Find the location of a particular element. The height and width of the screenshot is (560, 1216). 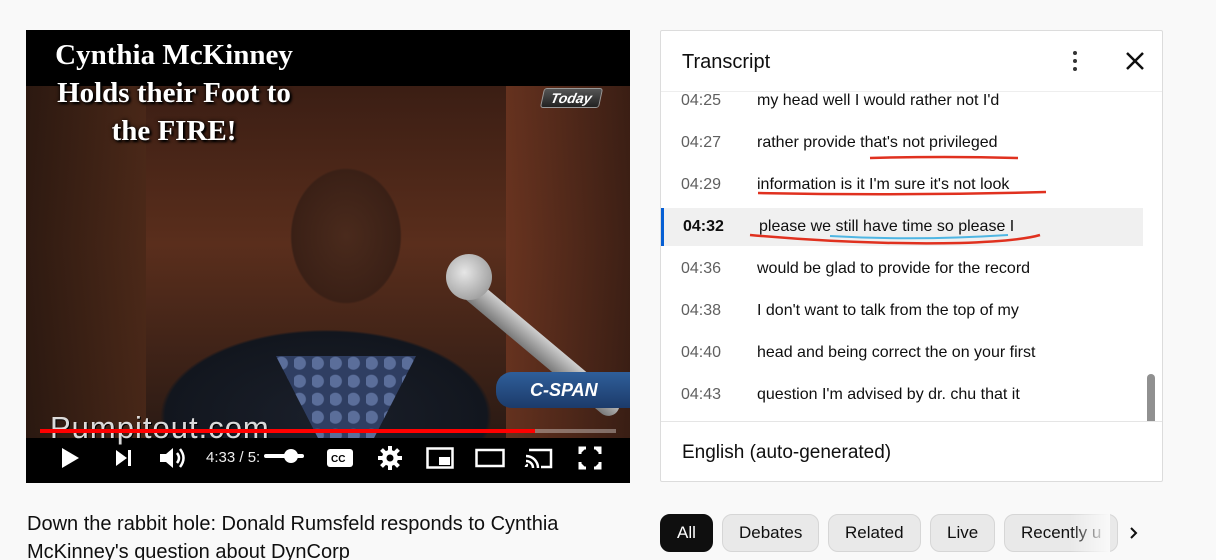

miniplayer-button is located at coordinates (440, 458).